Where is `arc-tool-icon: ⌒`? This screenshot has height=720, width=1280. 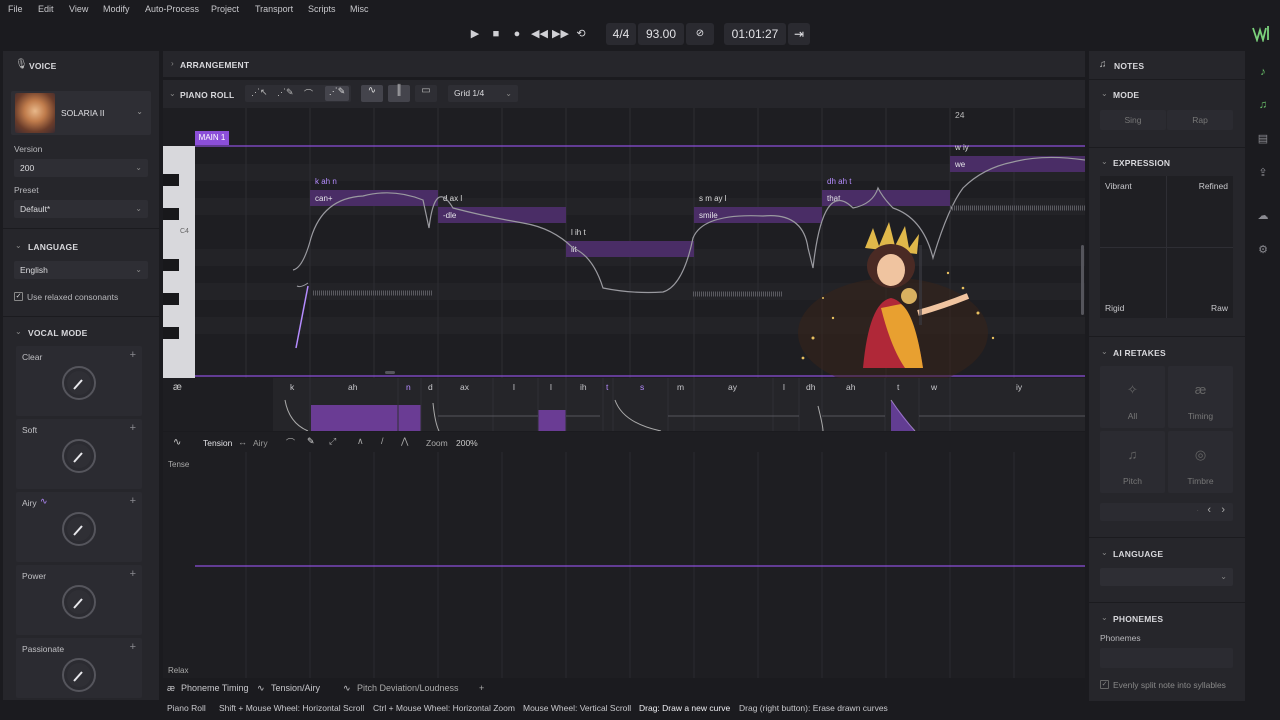 arc-tool-icon: ⌒ is located at coordinates (290, 442).